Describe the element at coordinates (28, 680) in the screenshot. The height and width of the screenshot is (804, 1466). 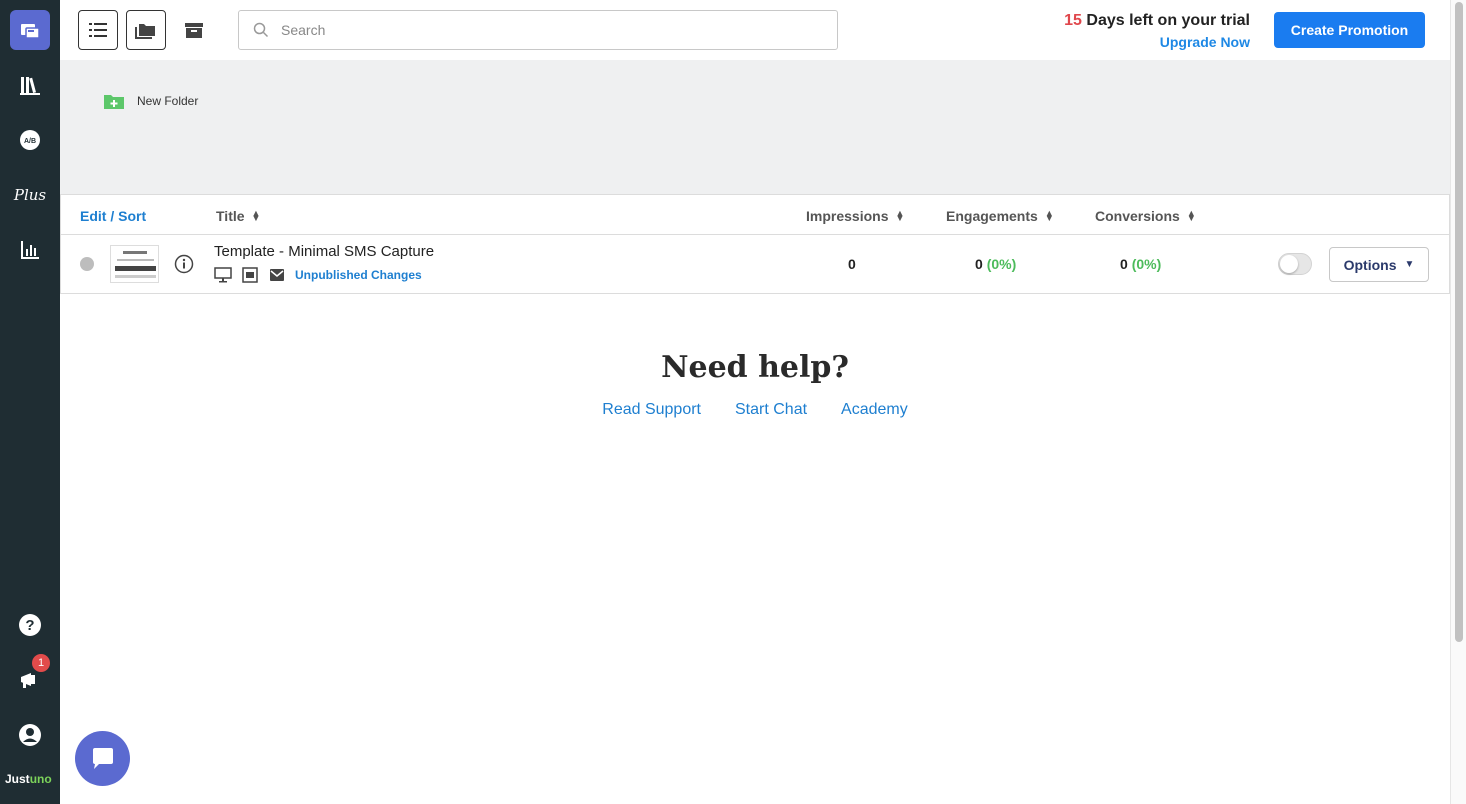
I see `megaphone-icon` at that location.